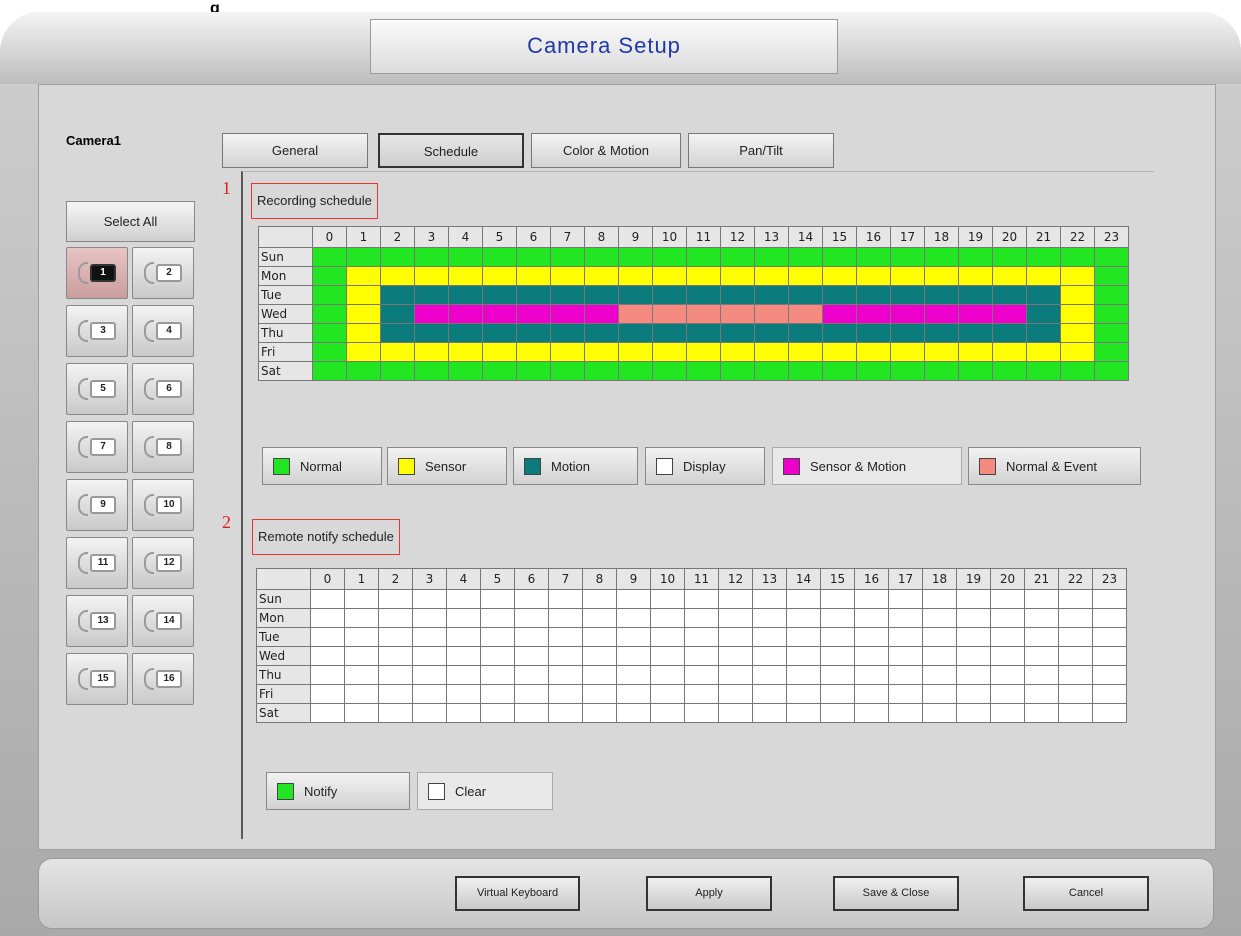 The width and height of the screenshot is (1241, 936). I want to click on recording-day-header: Mon, so click(285, 276).